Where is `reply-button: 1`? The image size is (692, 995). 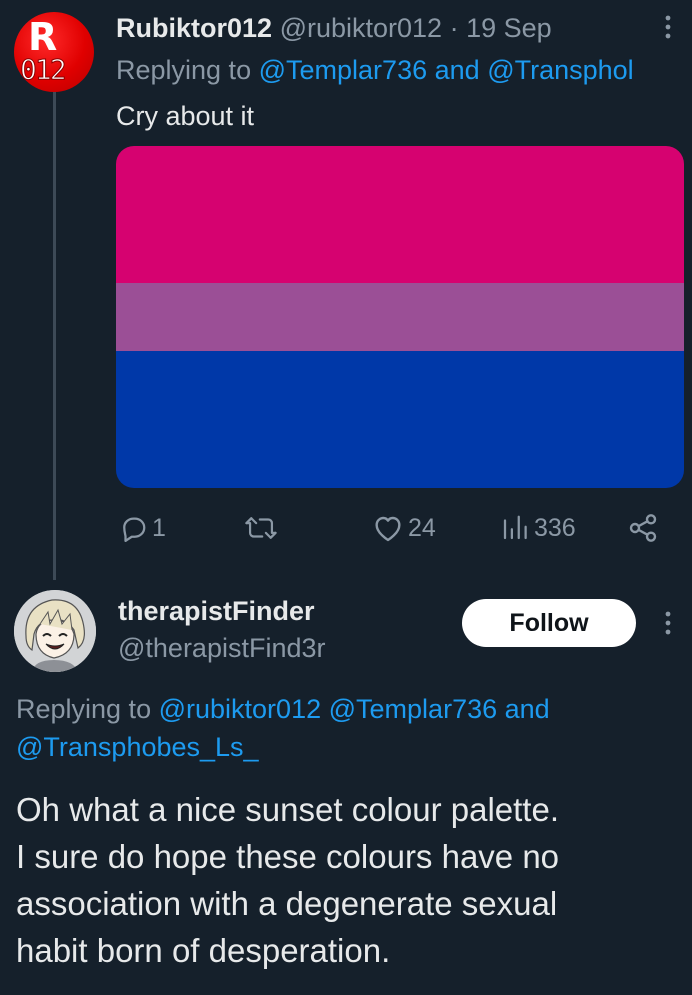
reply-button: 1 is located at coordinates (142, 528).